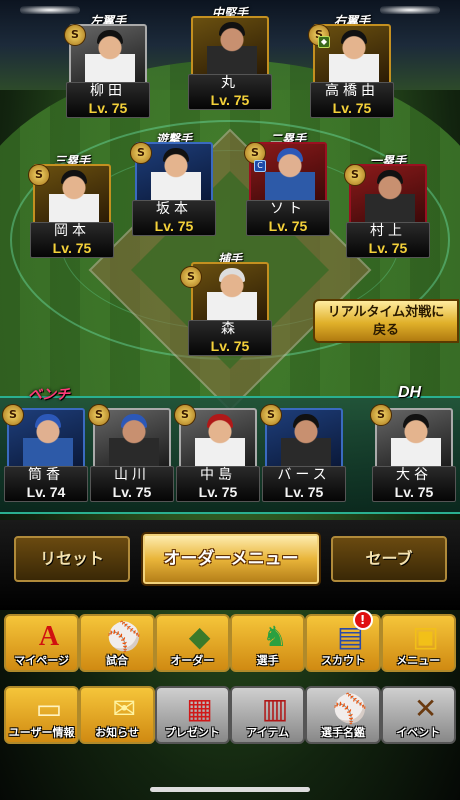 This screenshot has width=460, height=800. I want to click on order-menu-button: オーダーメニュー, so click(231, 559).